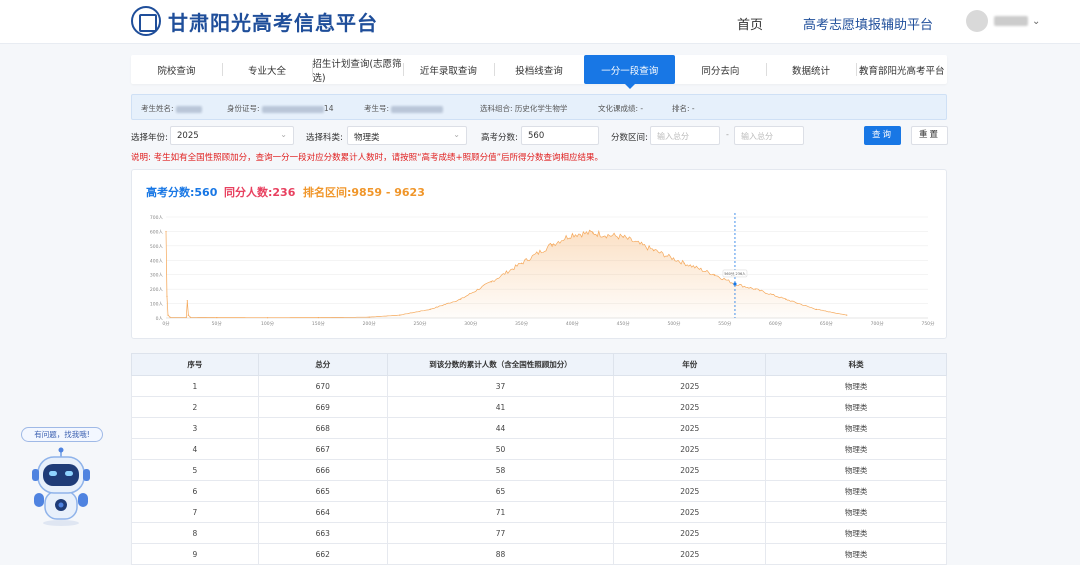  Describe the element at coordinates (827, 323) in the screenshot. I see `x-tick-label: 650分` at that location.